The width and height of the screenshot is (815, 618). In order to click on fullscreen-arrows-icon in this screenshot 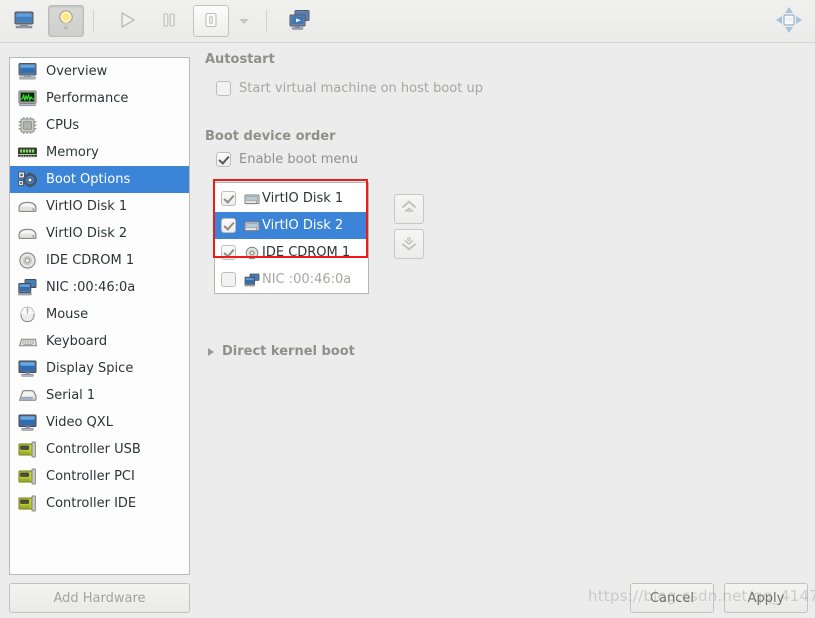, I will do `click(789, 21)`.